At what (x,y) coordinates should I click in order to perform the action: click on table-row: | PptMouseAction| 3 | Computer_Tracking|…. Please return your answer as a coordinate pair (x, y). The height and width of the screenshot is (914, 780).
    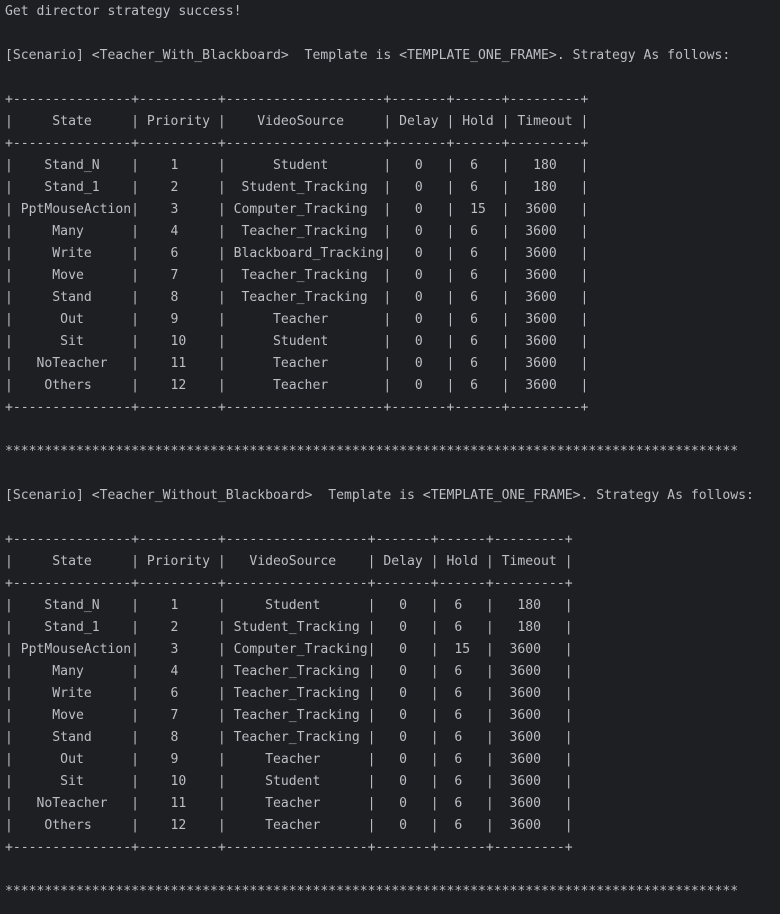
    Looking at the image, I should click on (289, 649).